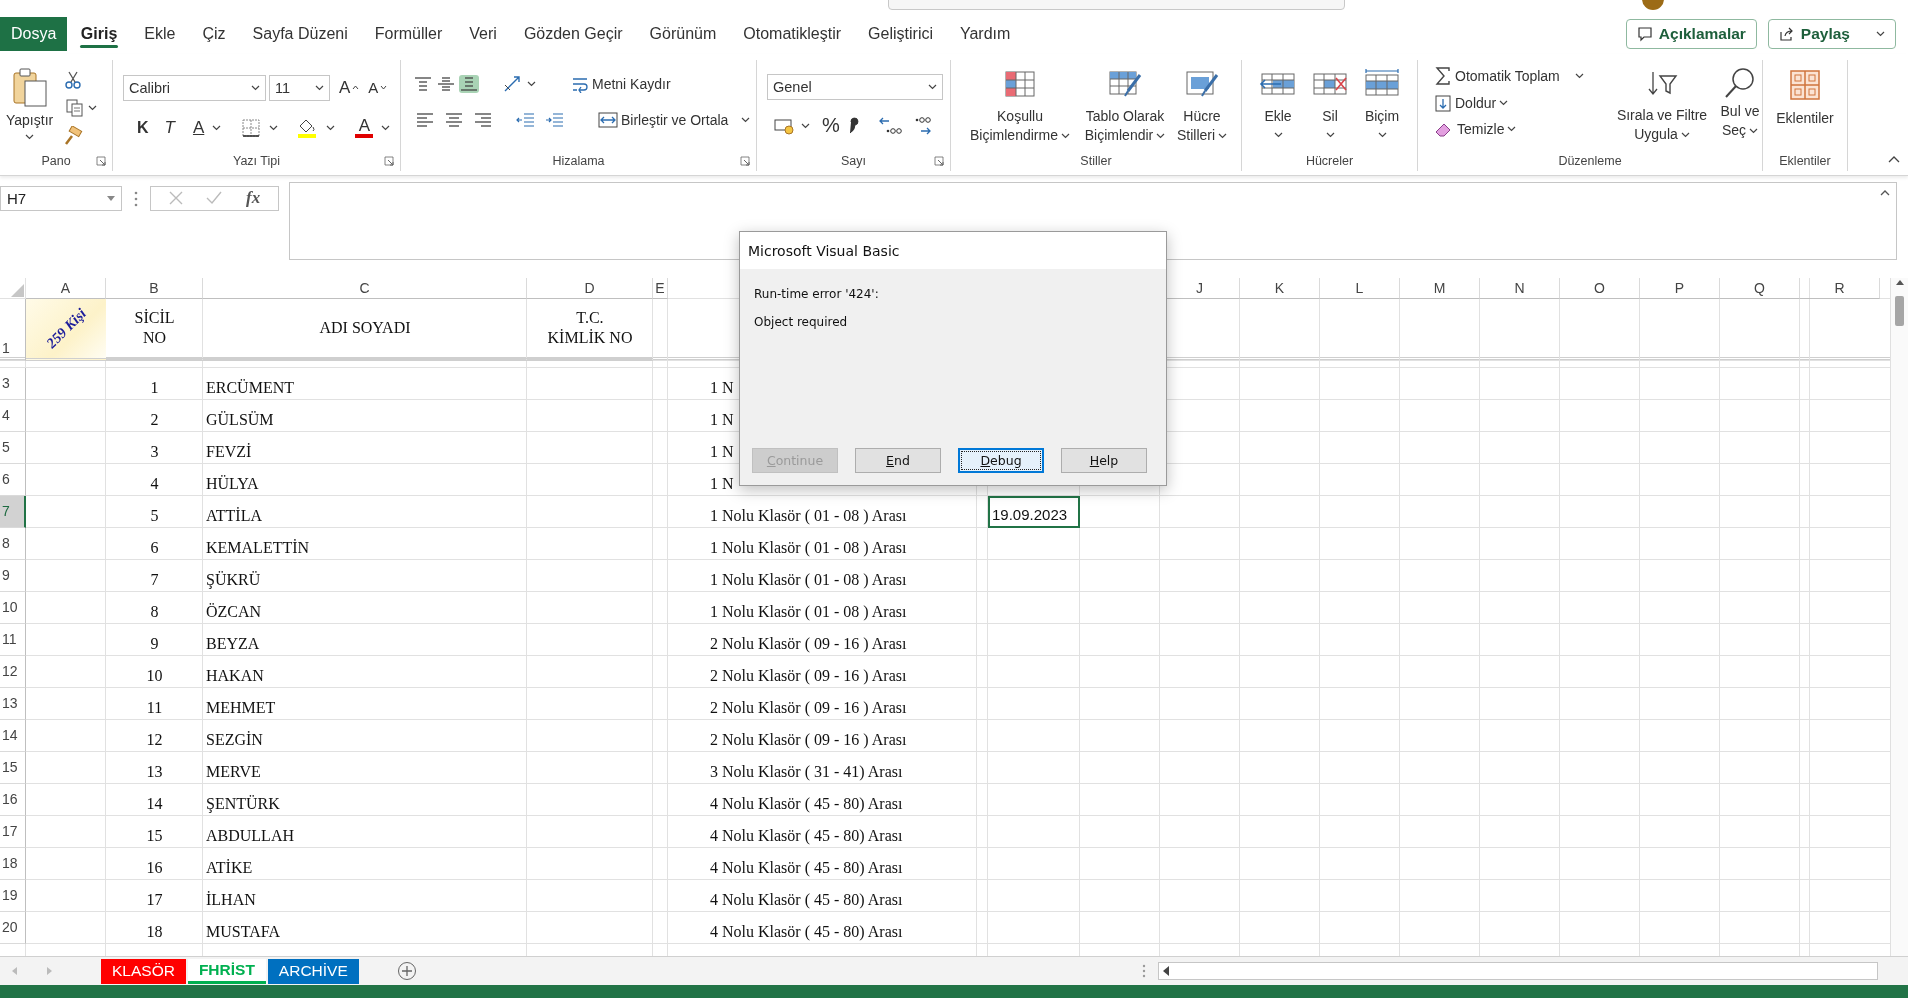  I want to click on column-header: N, so click(1520, 288).